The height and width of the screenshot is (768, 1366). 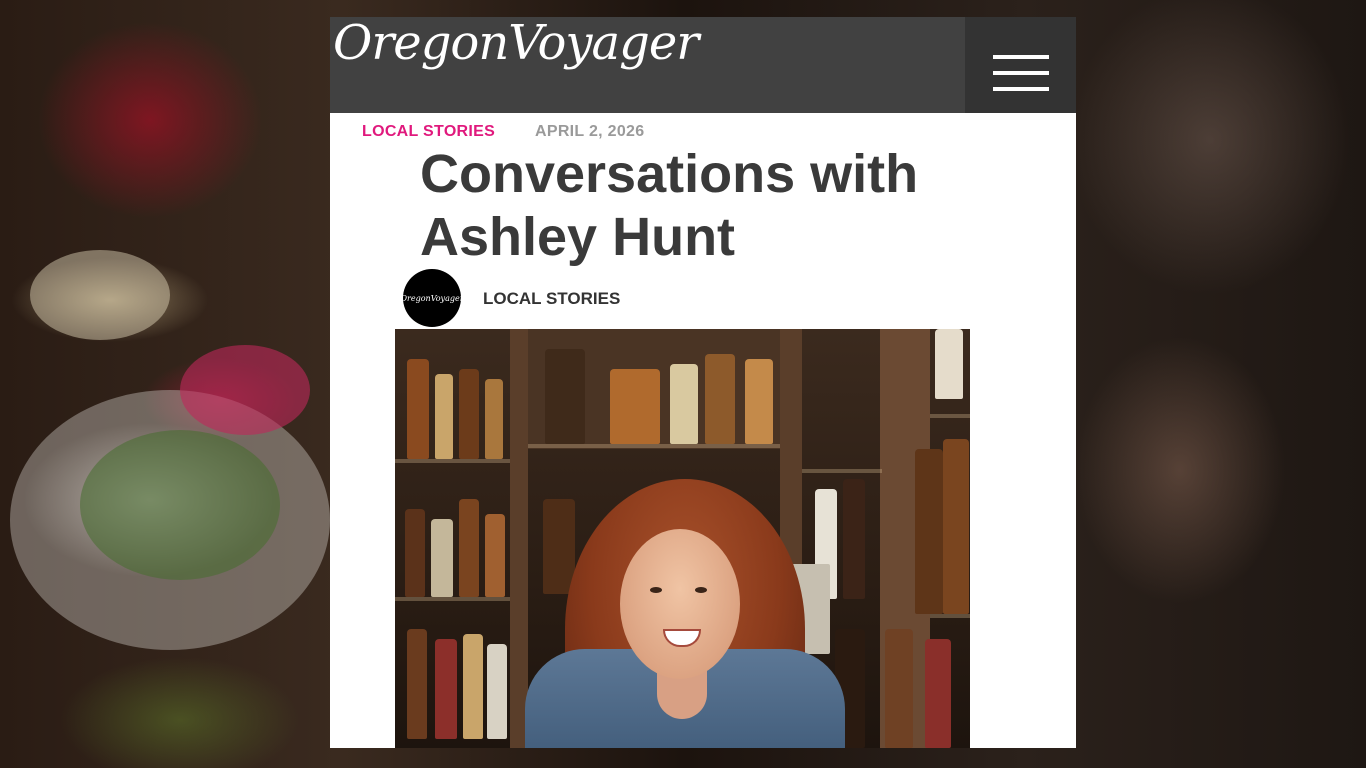 What do you see at coordinates (100, 295) in the screenshot?
I see `food-plate-bg` at bounding box center [100, 295].